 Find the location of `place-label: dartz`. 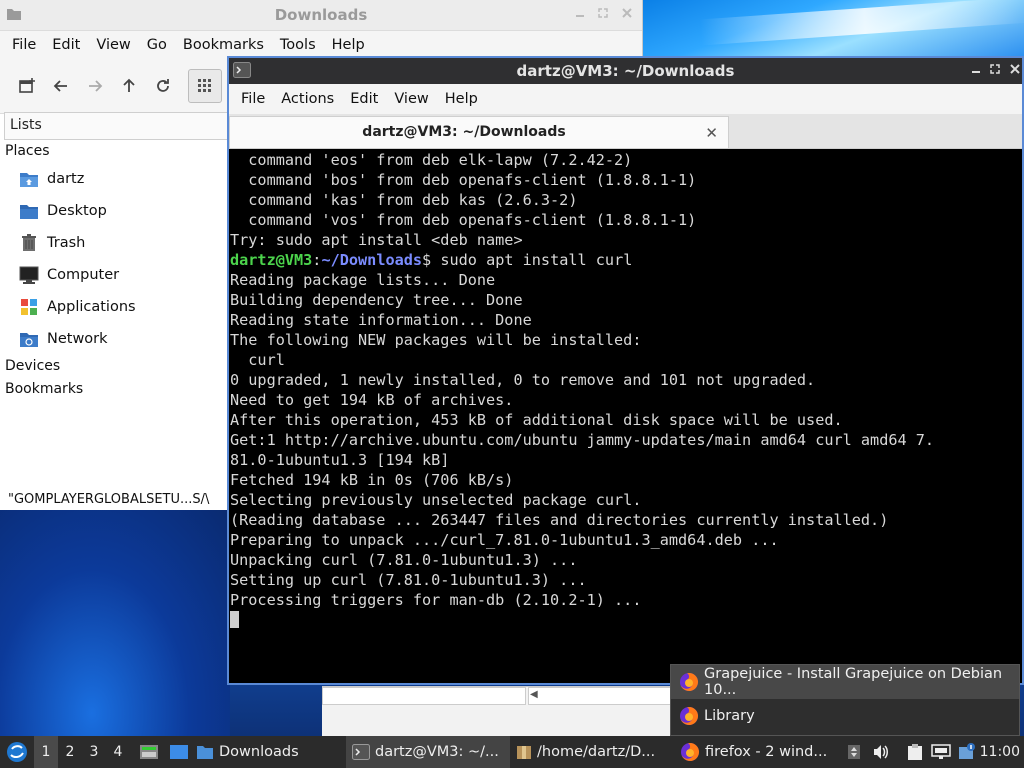

place-label: dartz is located at coordinates (66, 179).